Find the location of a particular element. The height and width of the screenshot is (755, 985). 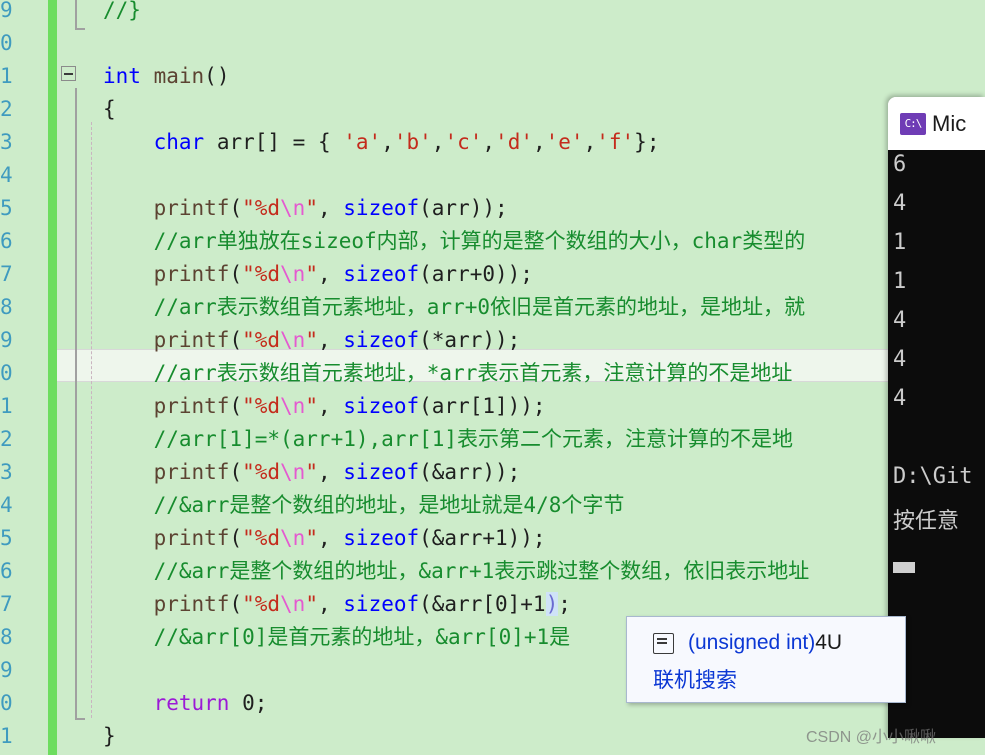

code-line: printf("%d\n", sizeof(arr[1])); is located at coordinates (324, 406).